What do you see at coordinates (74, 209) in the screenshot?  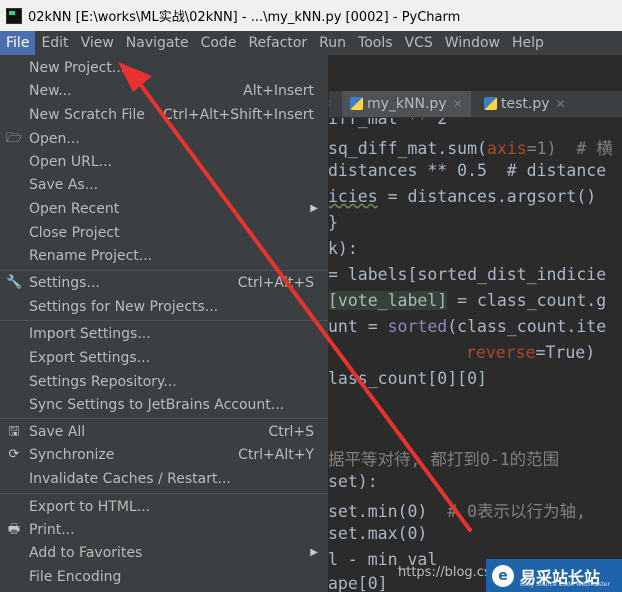 I see `menu-item-label: Open Recent` at bounding box center [74, 209].